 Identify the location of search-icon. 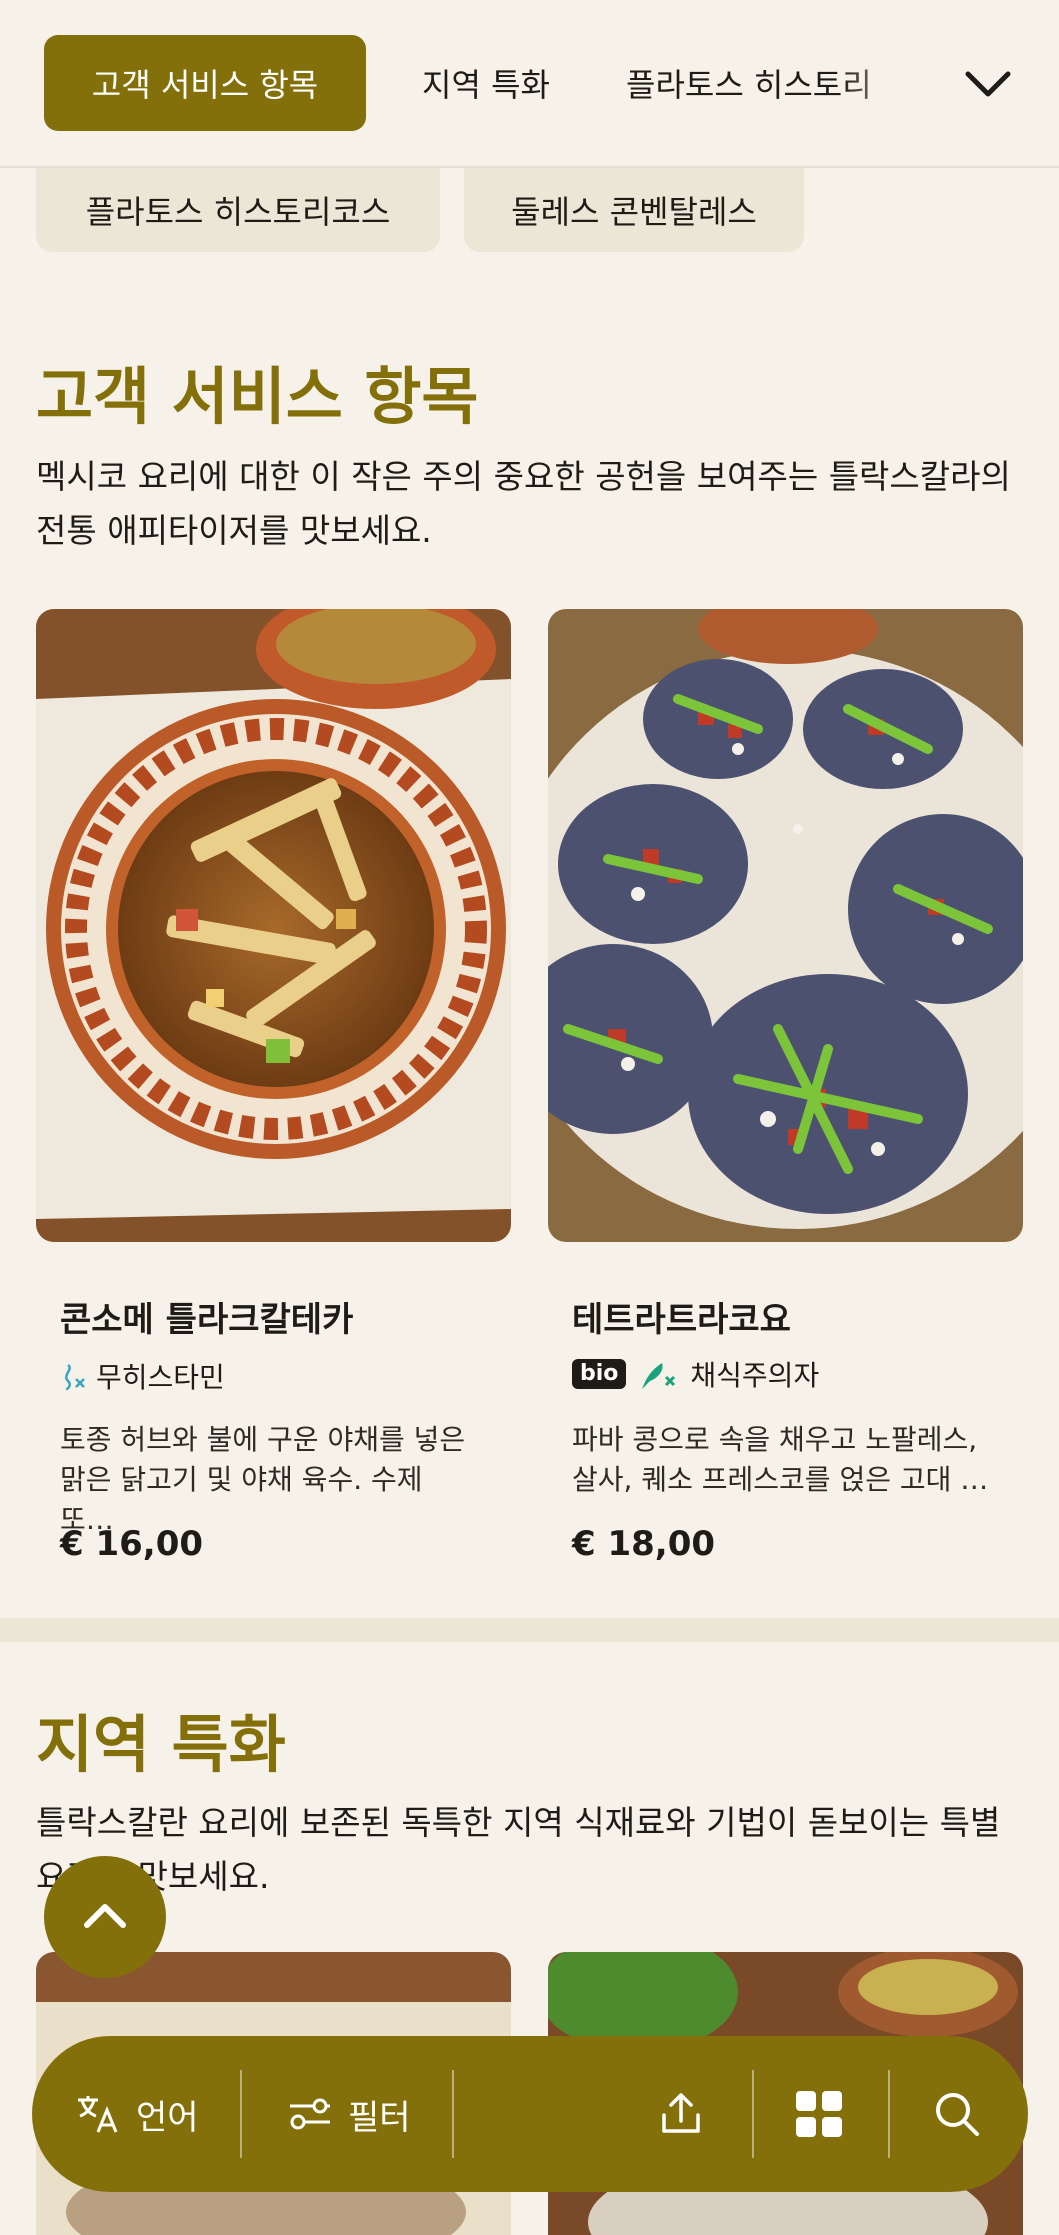
(957, 2114).